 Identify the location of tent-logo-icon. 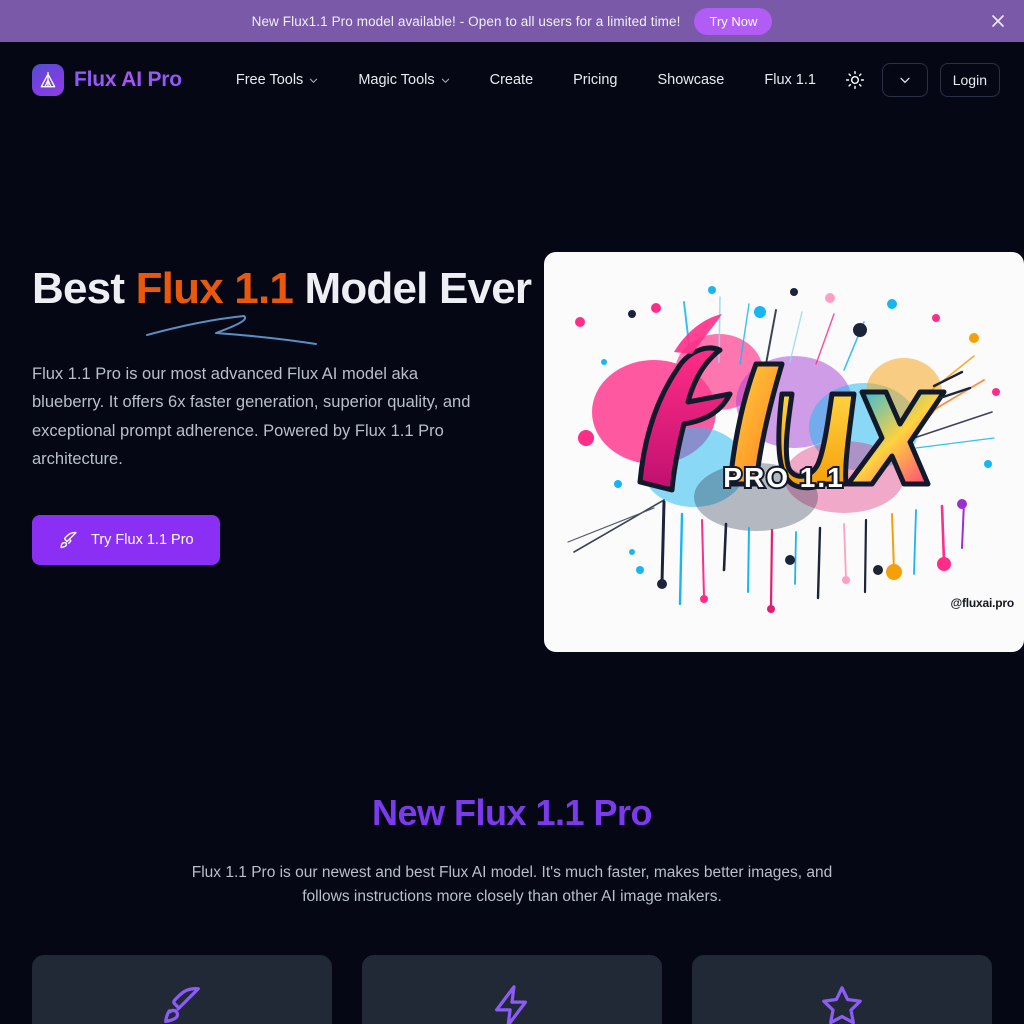
(48, 80).